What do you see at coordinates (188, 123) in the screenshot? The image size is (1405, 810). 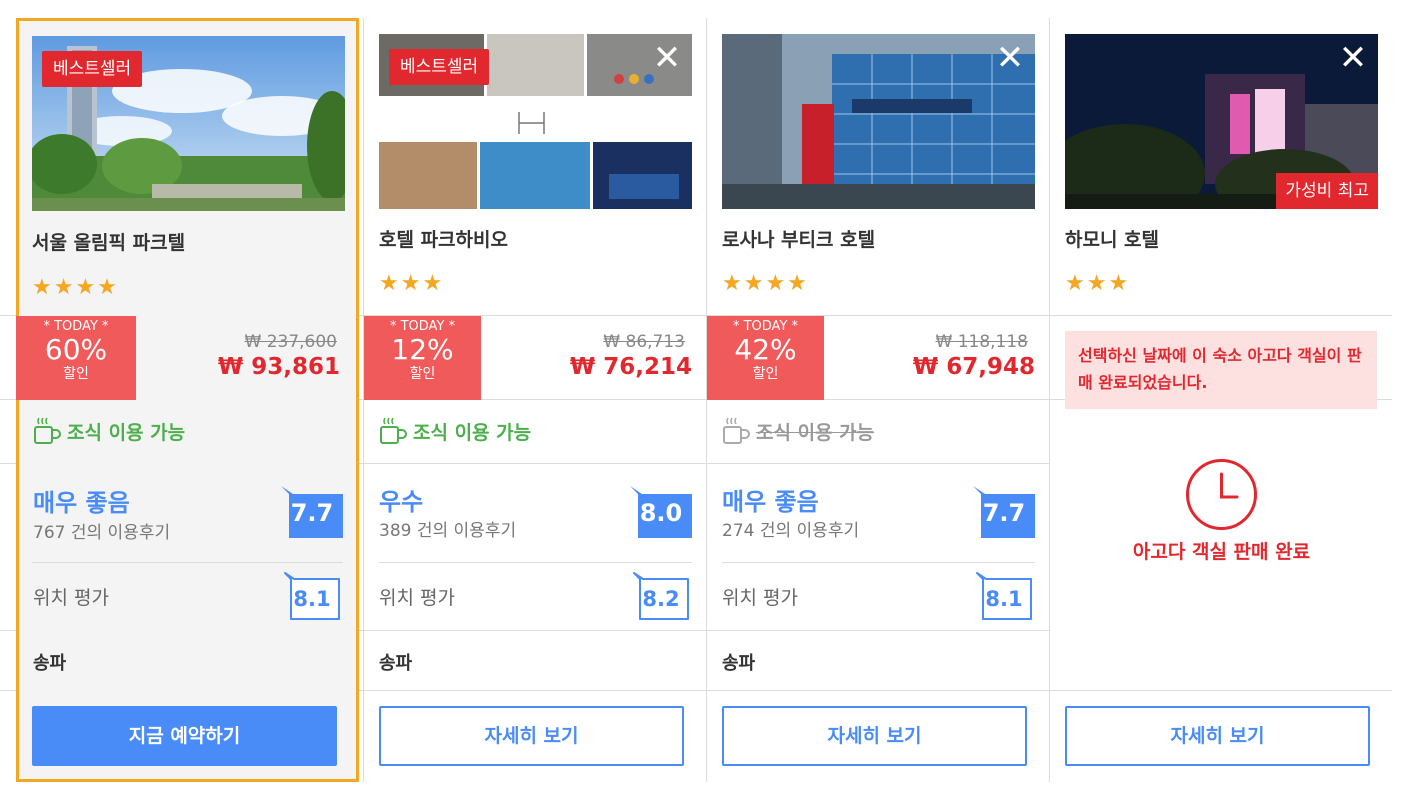 I see `hotel-photo: 베스트셀러` at bounding box center [188, 123].